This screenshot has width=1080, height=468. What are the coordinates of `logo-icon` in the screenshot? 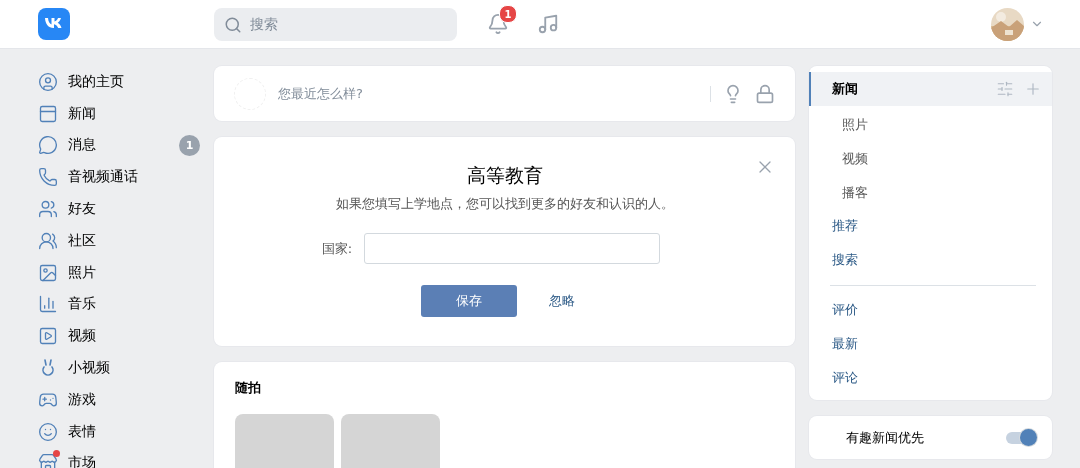 It's located at (54, 24).